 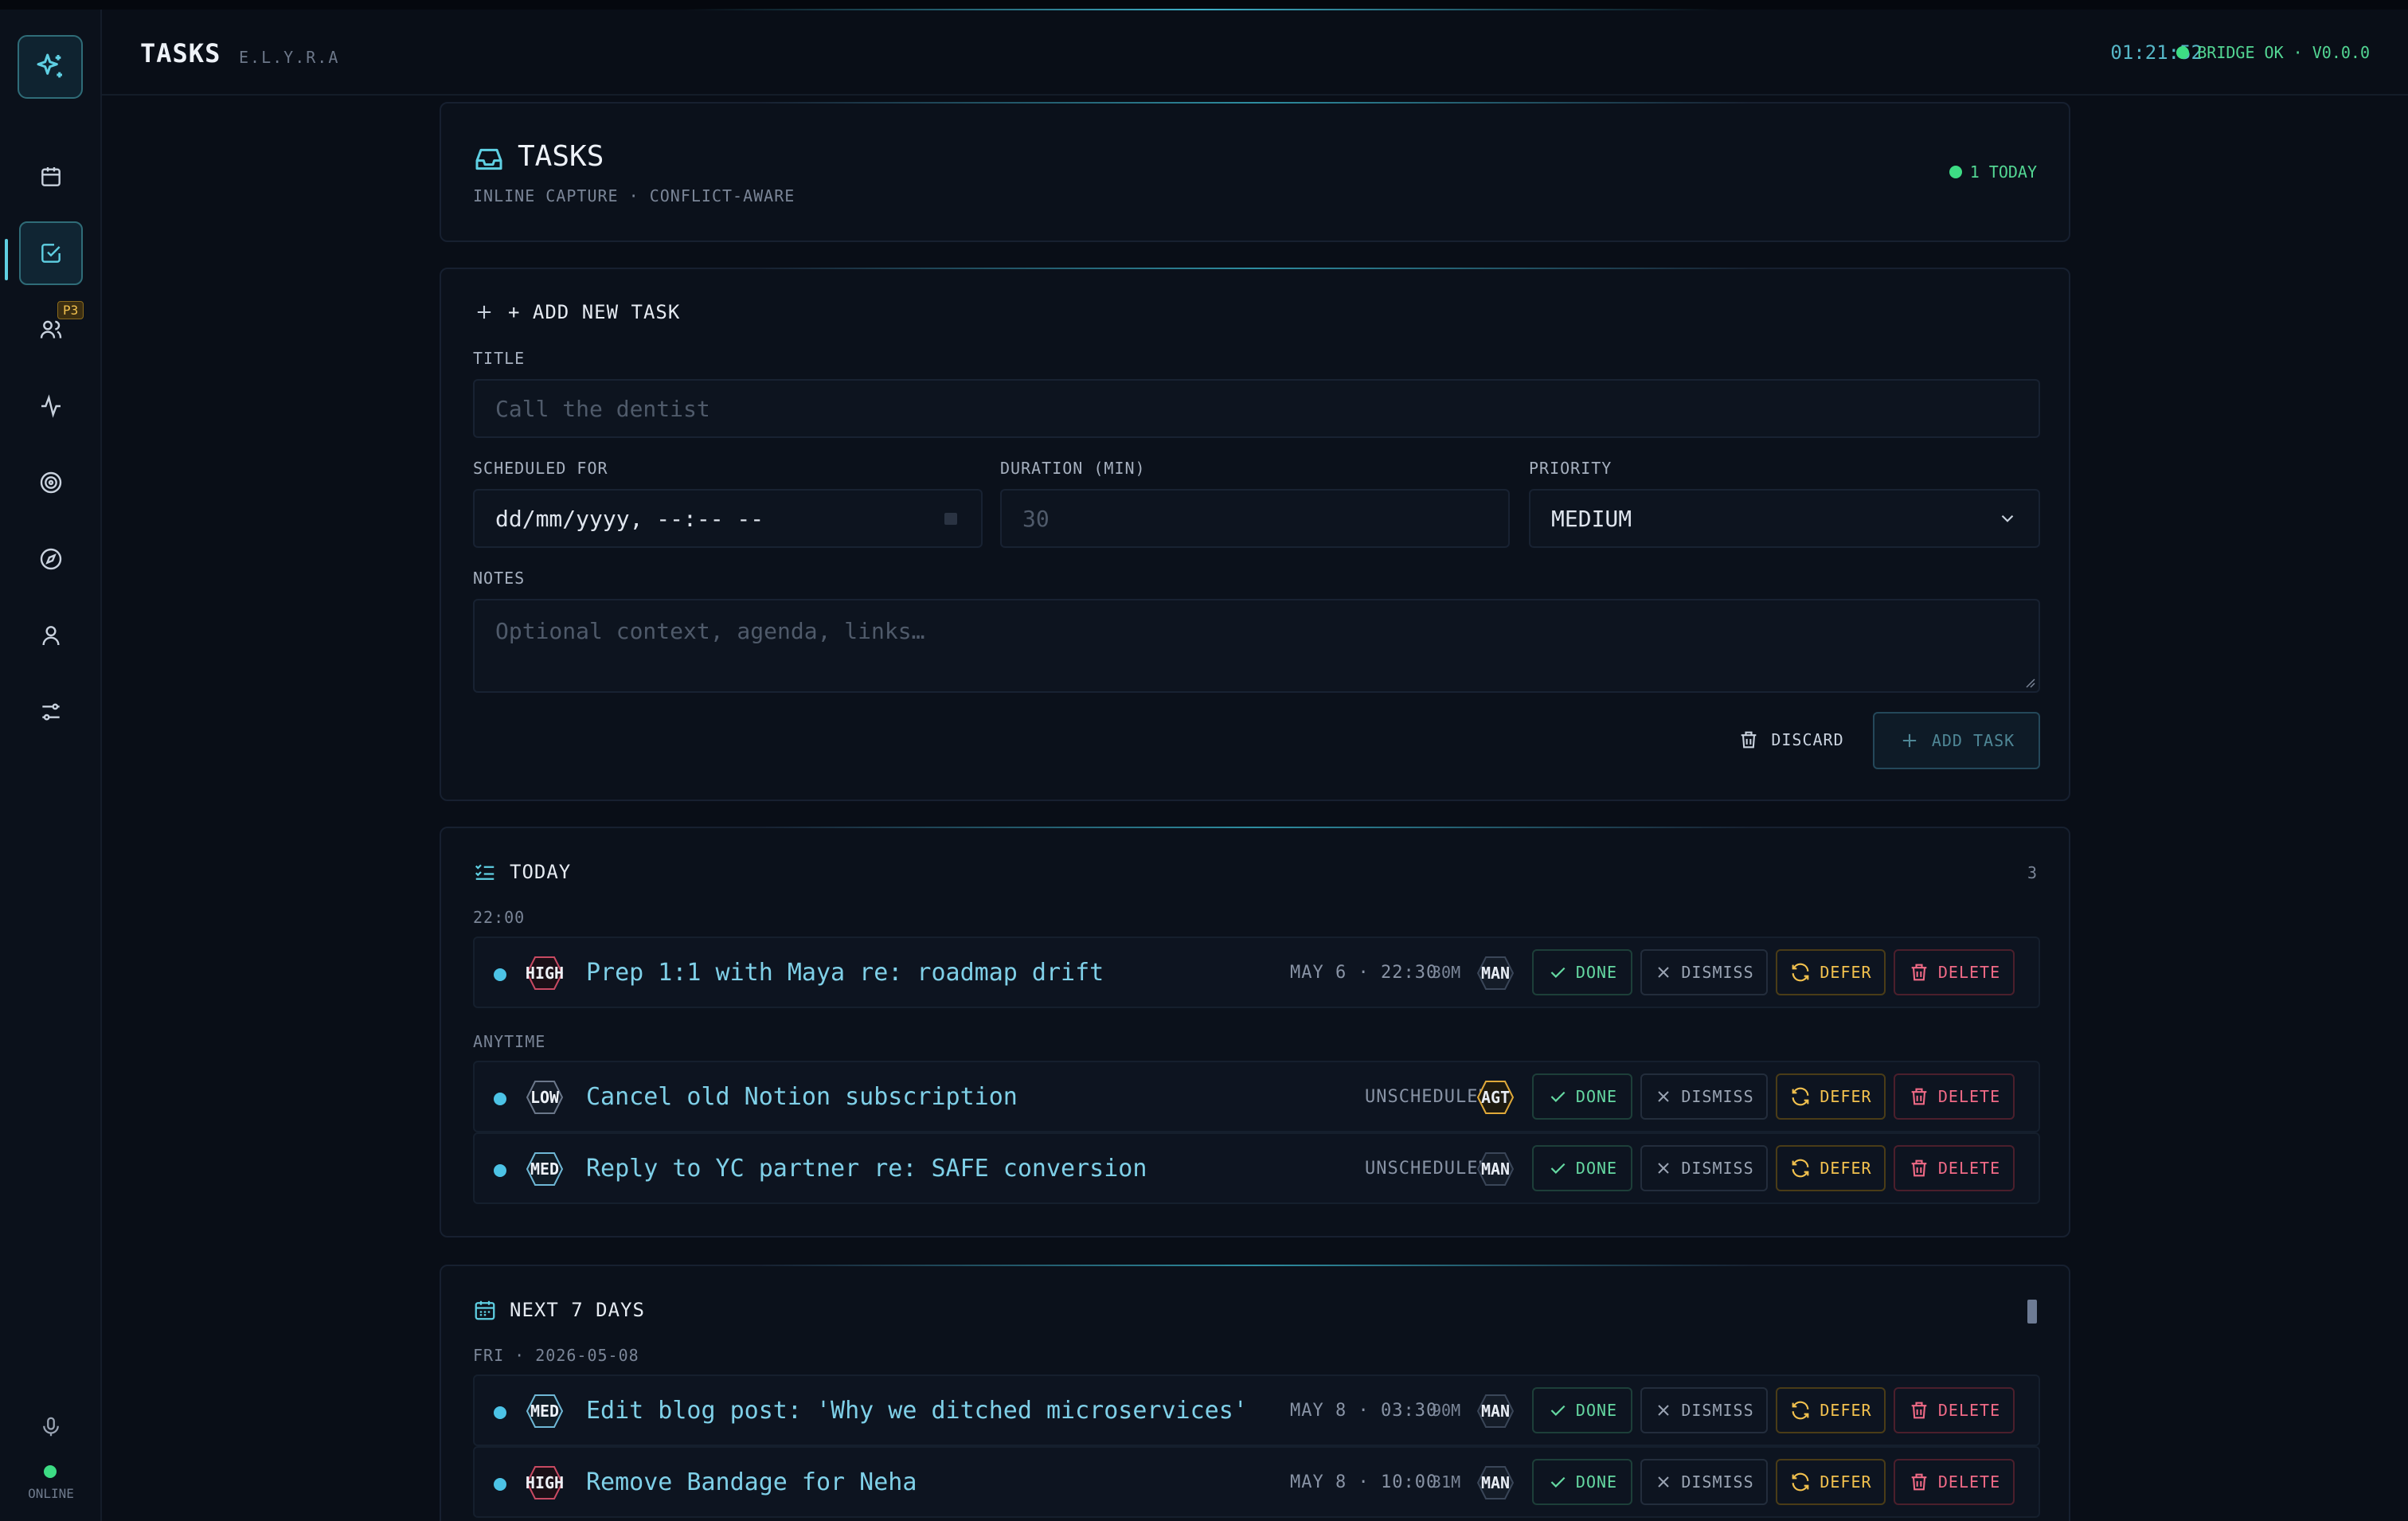 I want to click on microphone-button, so click(x=51, y=1427).